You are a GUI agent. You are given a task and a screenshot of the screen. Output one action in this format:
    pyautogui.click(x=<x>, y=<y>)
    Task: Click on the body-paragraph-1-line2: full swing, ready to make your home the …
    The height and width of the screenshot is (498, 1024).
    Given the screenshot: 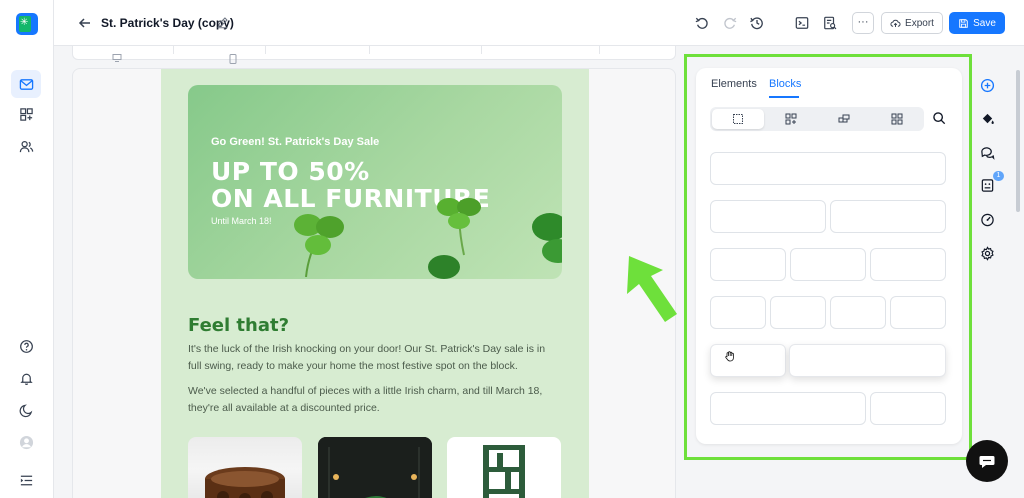 What is the action you would take?
    pyautogui.click(x=353, y=366)
    